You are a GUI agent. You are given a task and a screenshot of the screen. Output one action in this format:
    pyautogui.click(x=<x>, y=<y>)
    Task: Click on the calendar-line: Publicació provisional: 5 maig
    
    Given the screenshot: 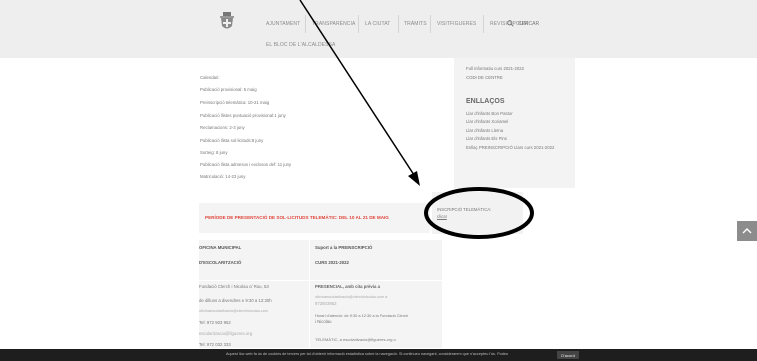 What is the action you would take?
    pyautogui.click(x=228, y=89)
    